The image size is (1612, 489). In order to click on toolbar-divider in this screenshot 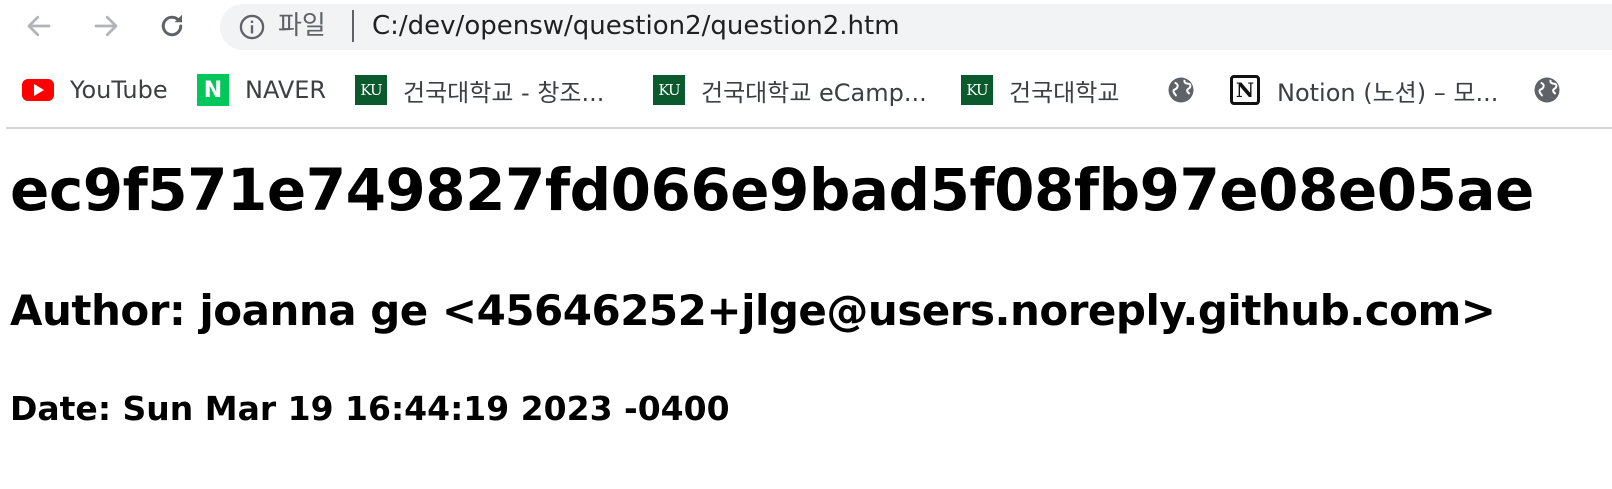, I will do `click(809, 128)`.